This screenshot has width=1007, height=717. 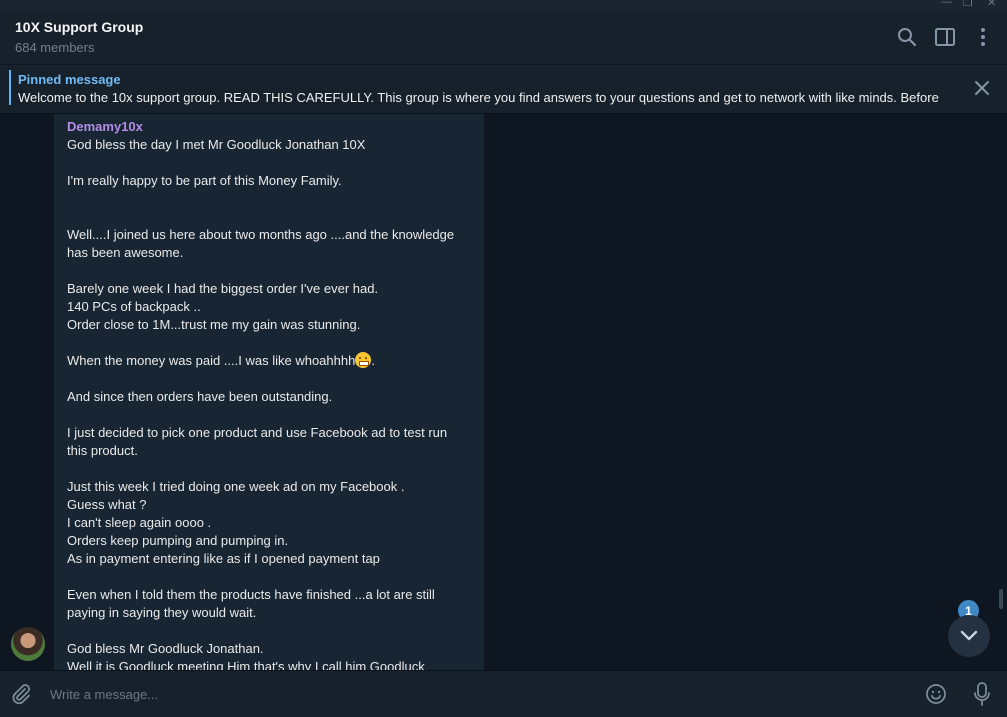 I want to click on chat-title: 10X Support Group, so click(x=79, y=27).